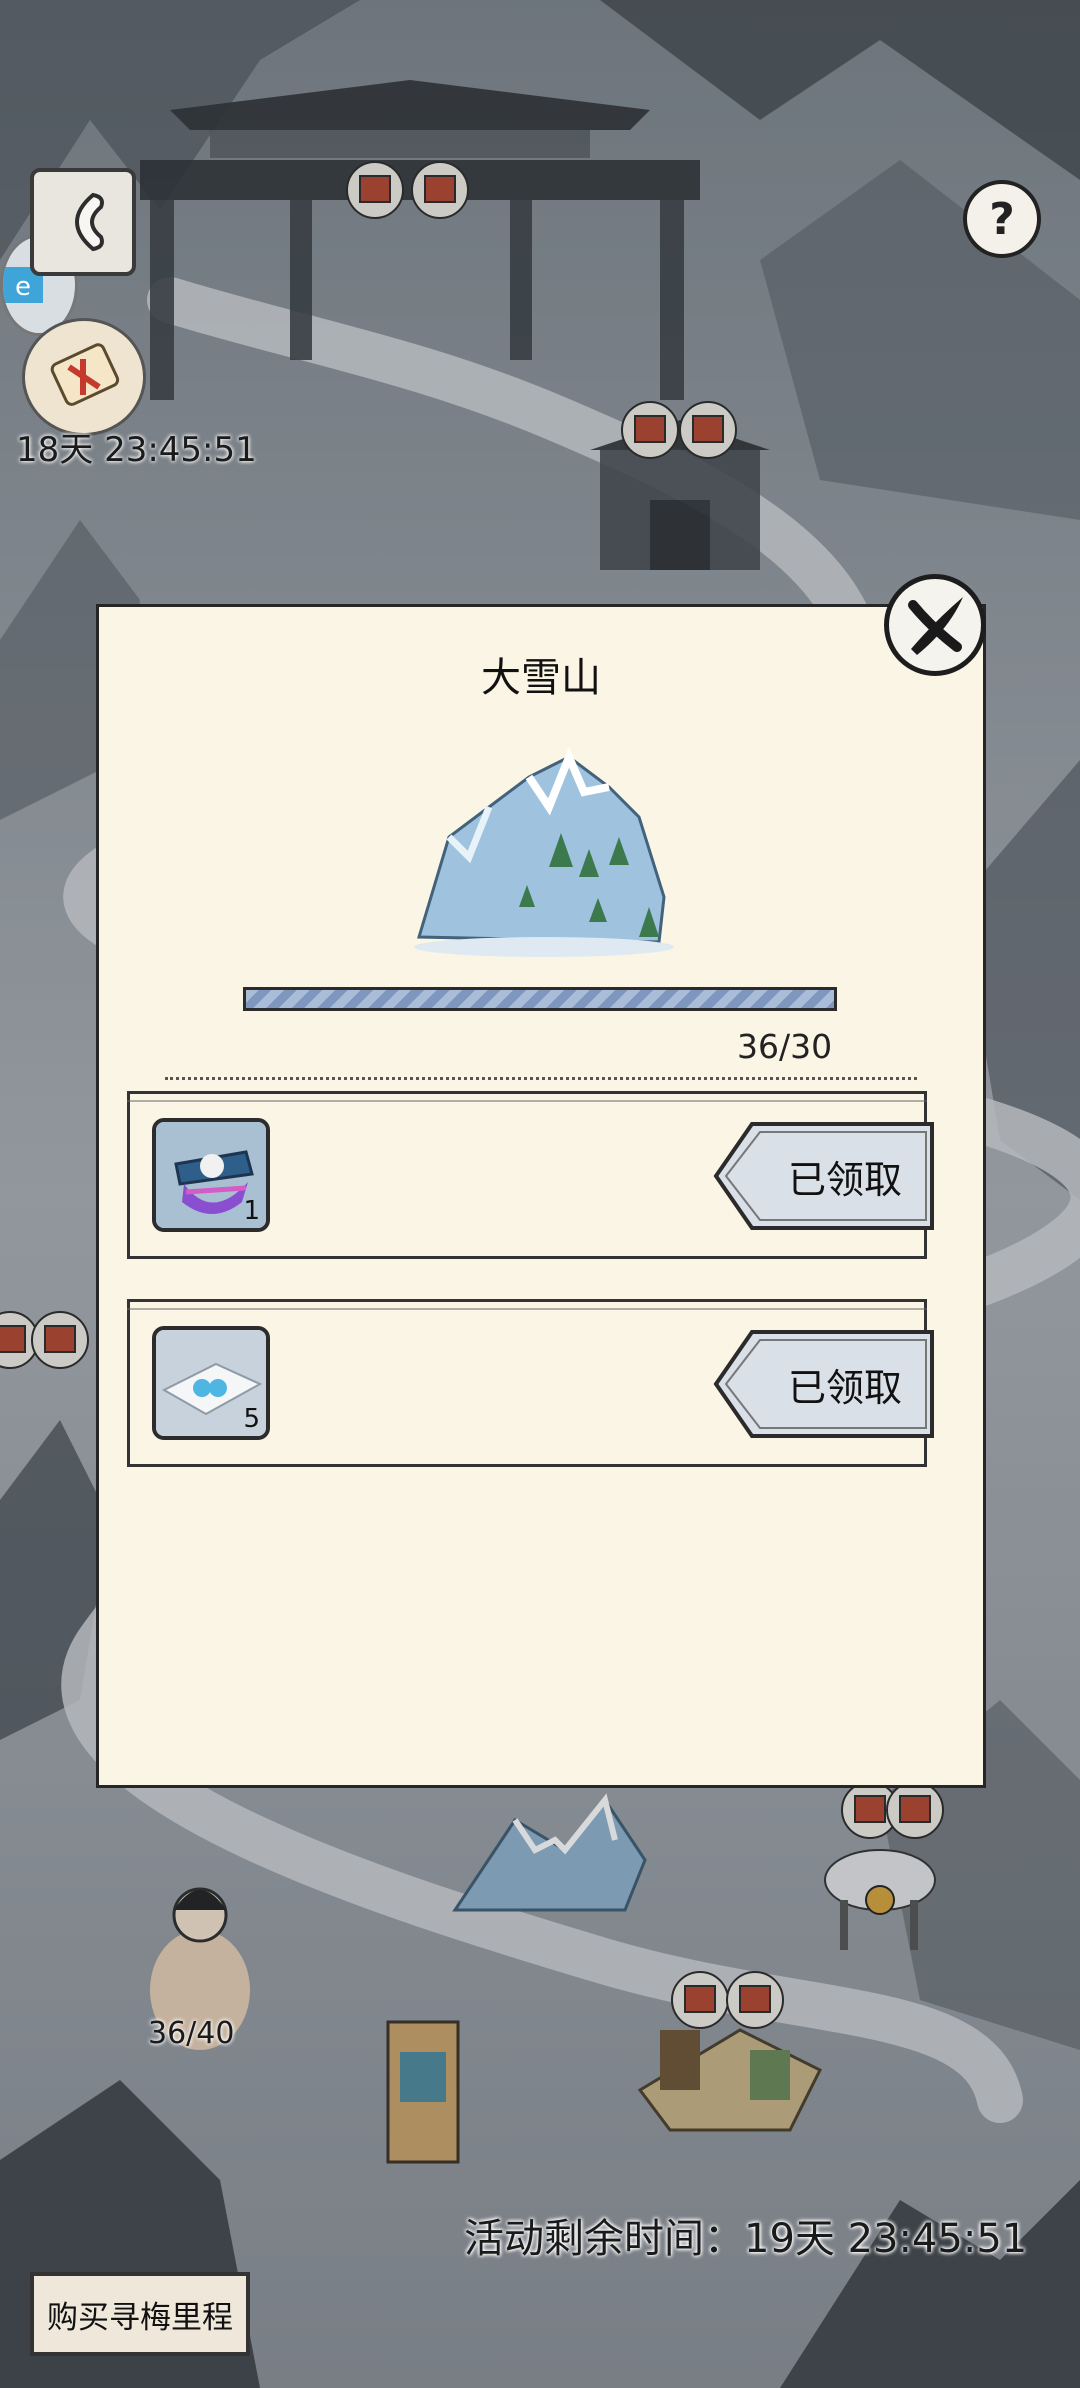 The image size is (1080, 2388). I want to click on question-mark-icon: ?, so click(1002, 219).